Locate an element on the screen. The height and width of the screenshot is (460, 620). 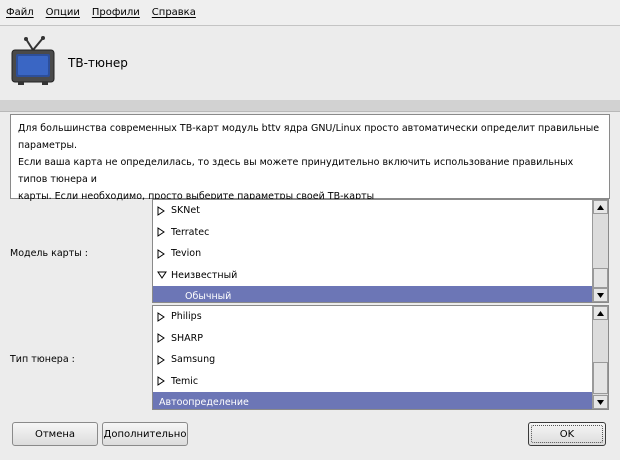
list-item: Tevion is located at coordinates (372, 254).